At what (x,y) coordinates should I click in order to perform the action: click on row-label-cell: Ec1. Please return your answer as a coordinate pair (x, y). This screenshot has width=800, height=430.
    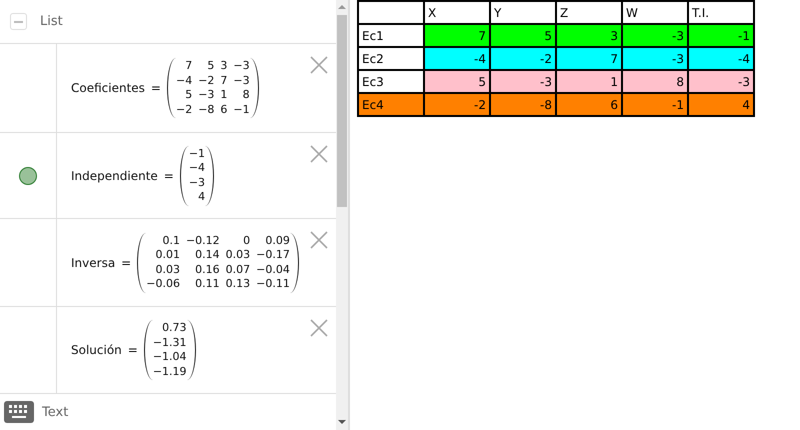
    Looking at the image, I should click on (391, 35).